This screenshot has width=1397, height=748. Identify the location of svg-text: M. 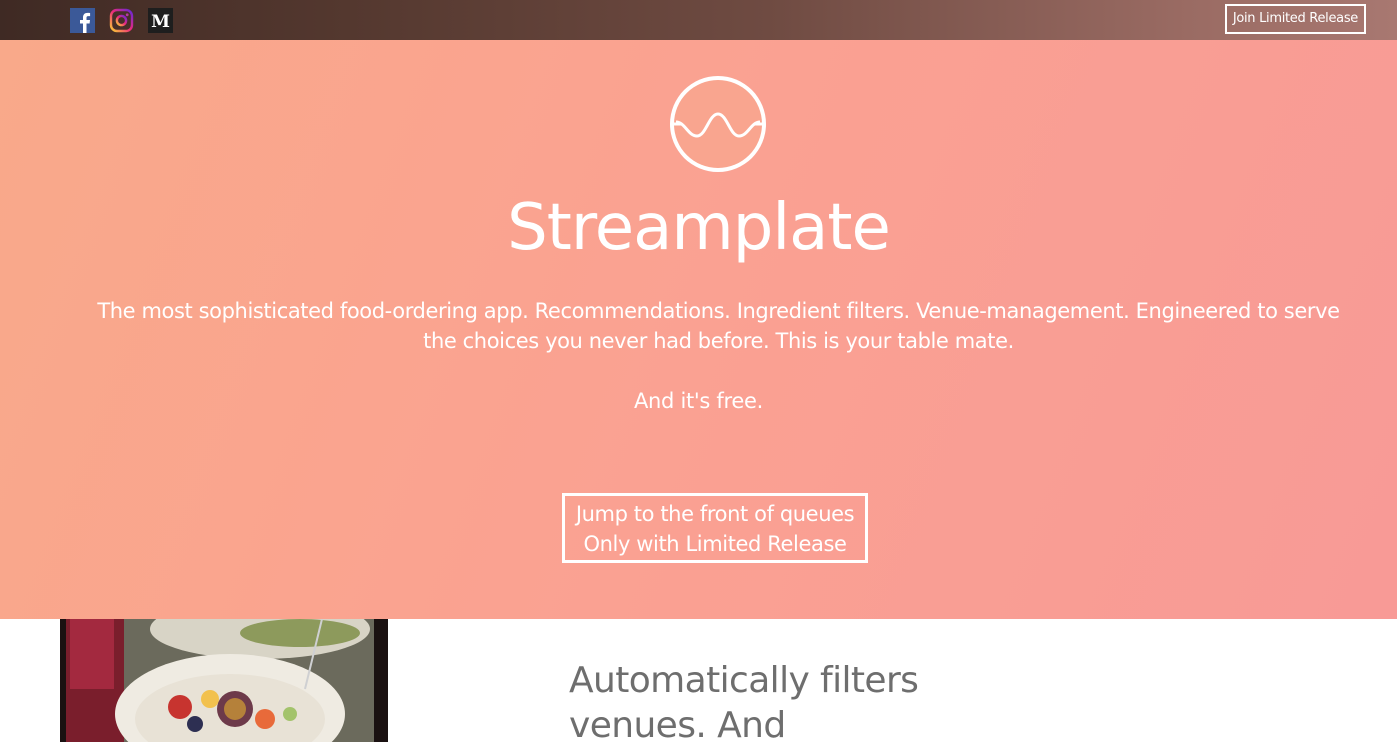
(160, 22).